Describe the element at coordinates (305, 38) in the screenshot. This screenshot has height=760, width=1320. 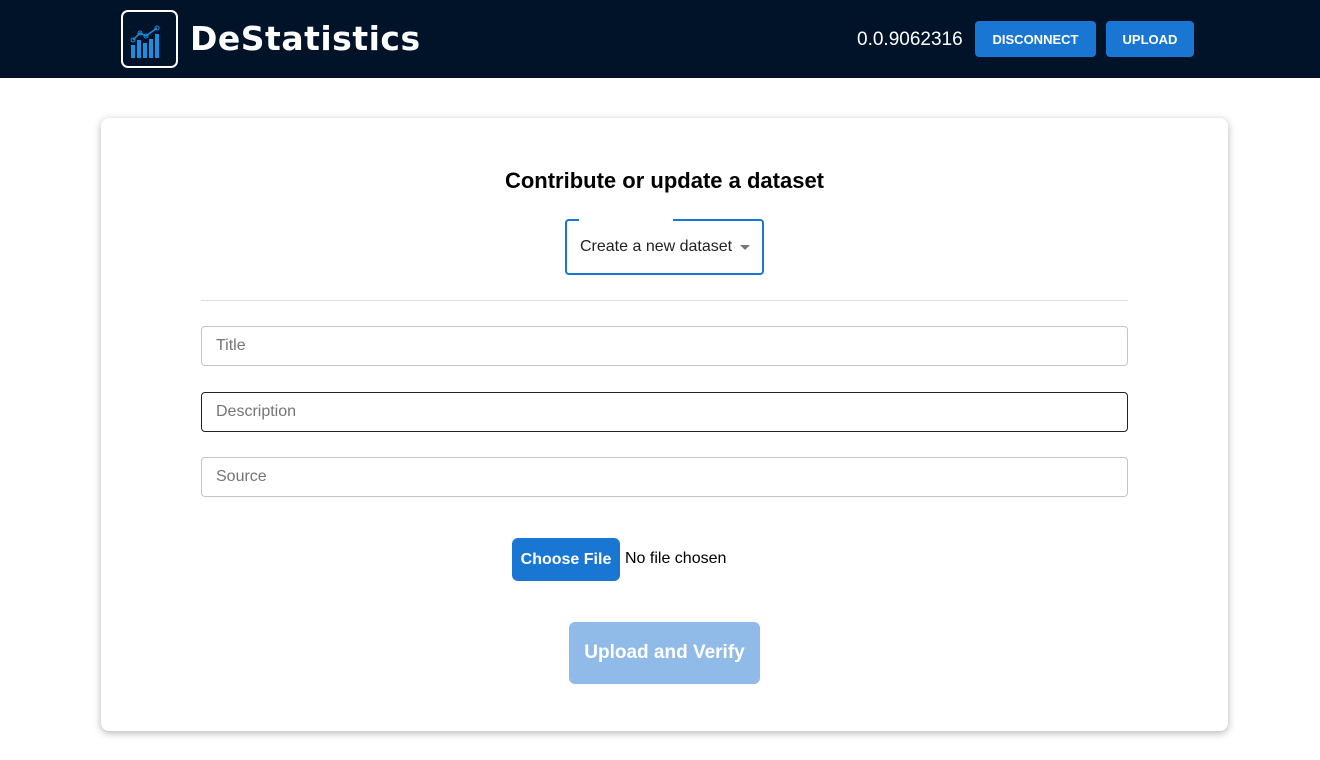
I see `brand-name: DeStatistics` at that location.